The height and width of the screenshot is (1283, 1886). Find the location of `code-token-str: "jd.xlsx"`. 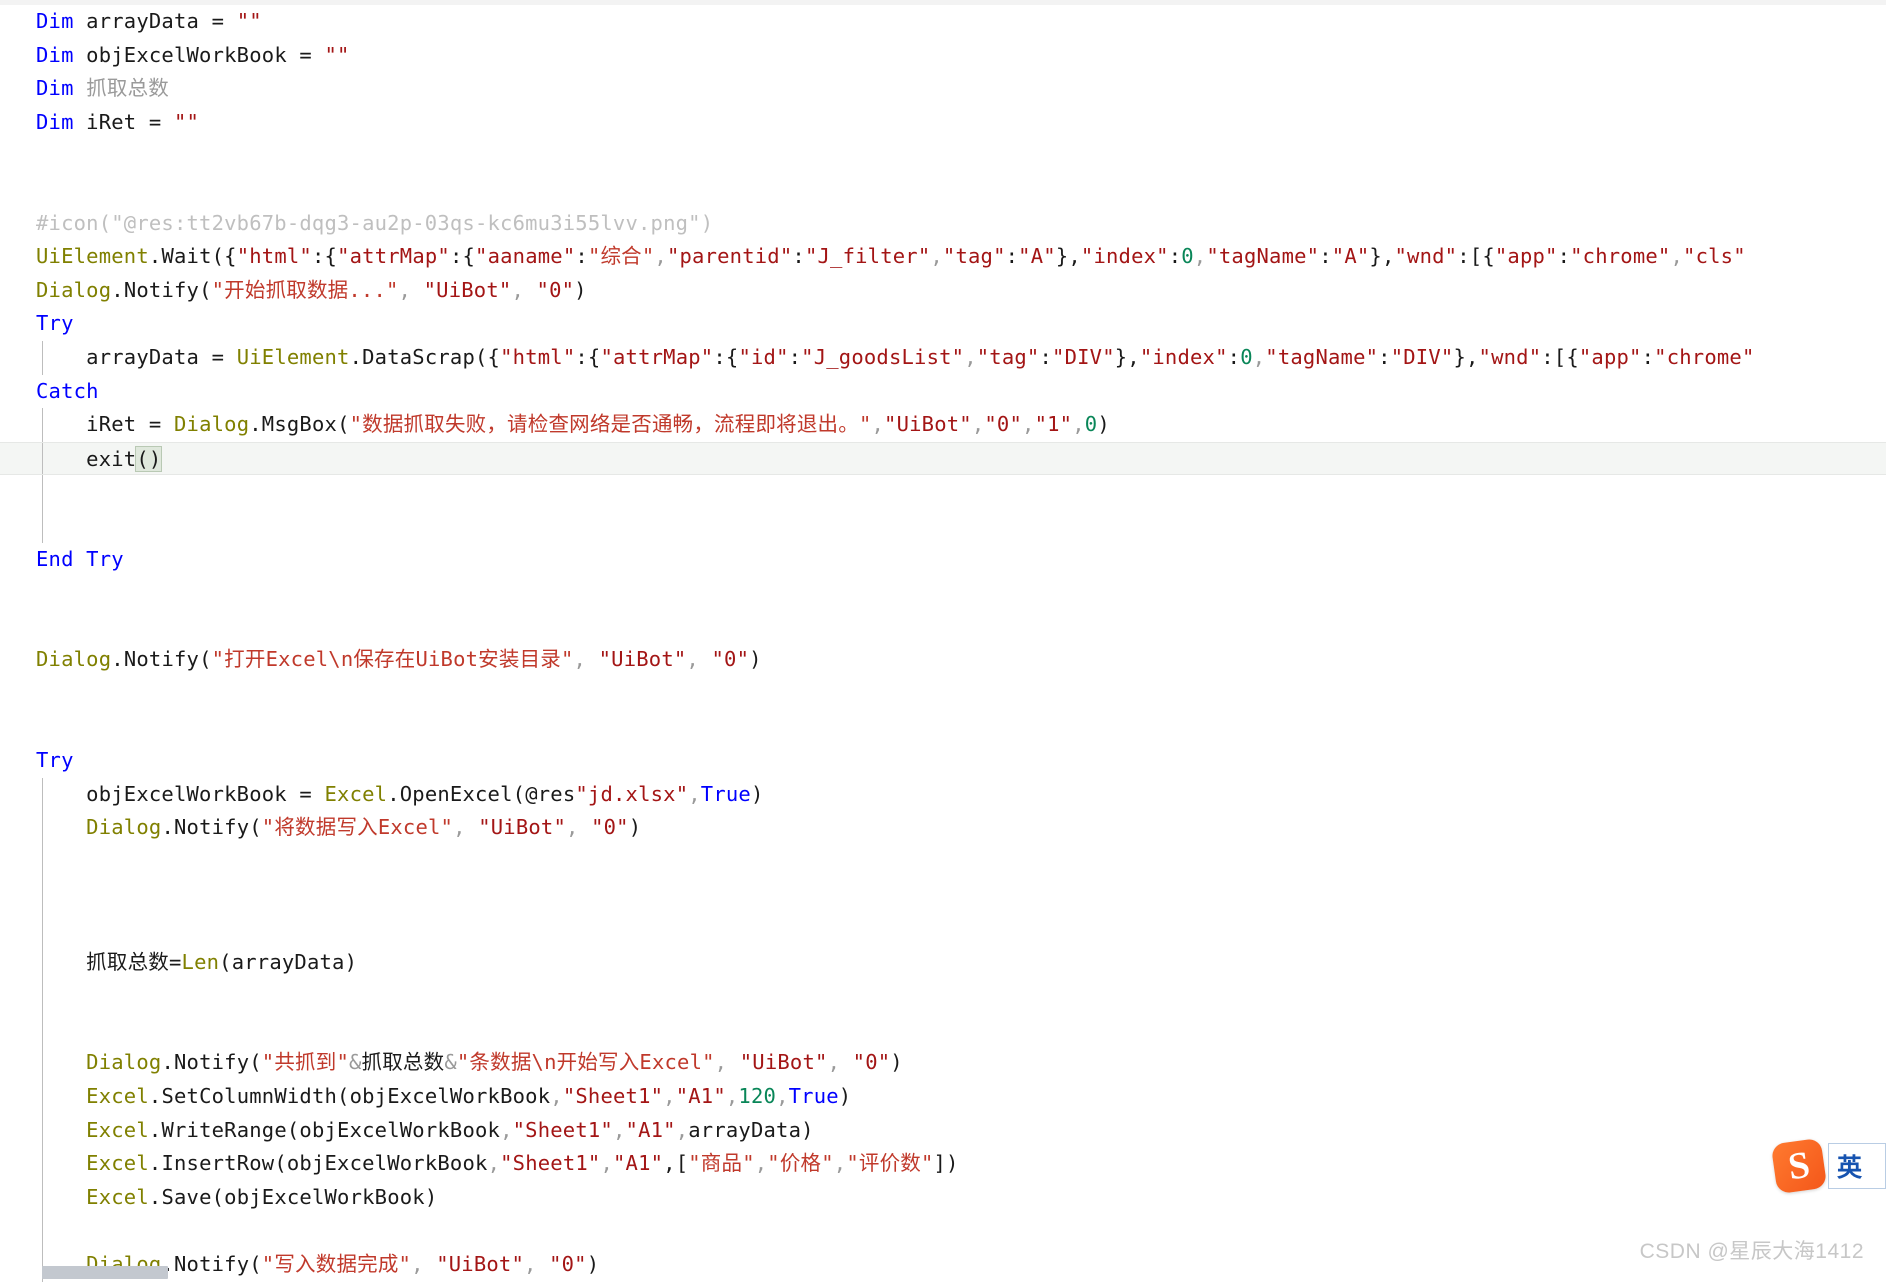

code-token-str: "jd.xlsx" is located at coordinates (632, 793).